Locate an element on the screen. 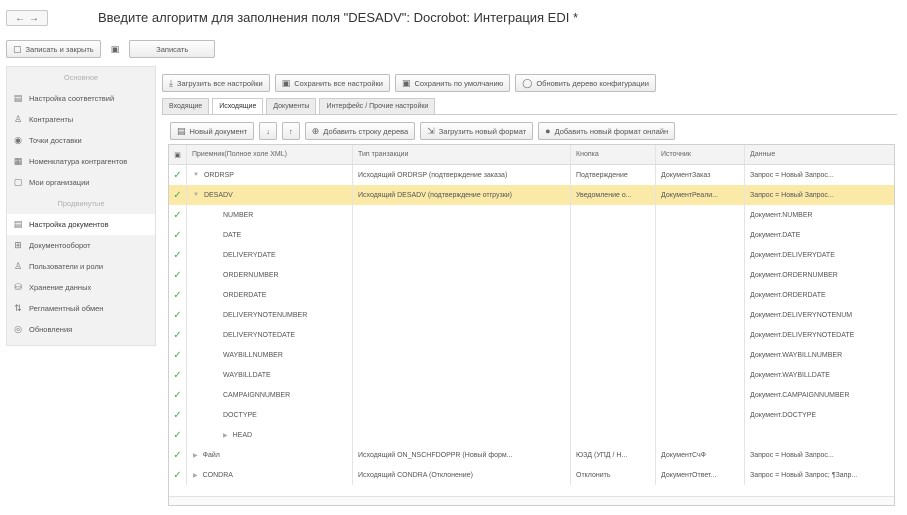 The image size is (907, 515). cell-data: Документ.ORDERNUMBER is located at coordinates (794, 275).